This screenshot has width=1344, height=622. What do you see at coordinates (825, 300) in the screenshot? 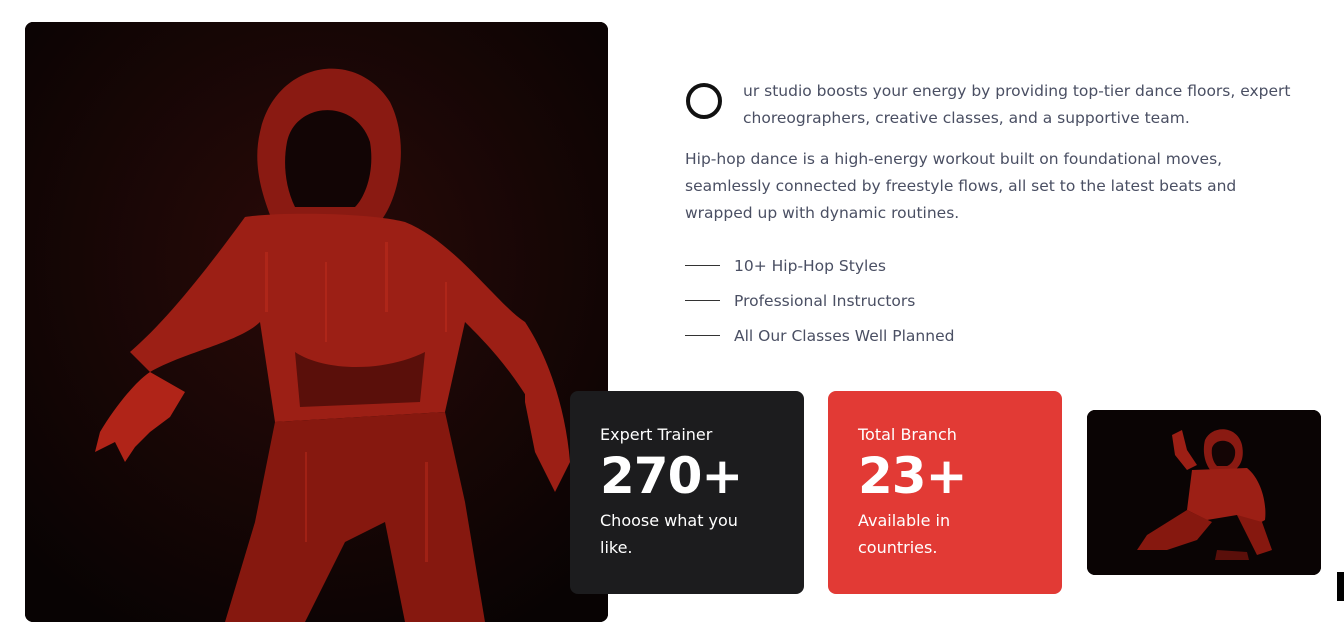
I see `feature-label: Professional Instructors` at bounding box center [825, 300].